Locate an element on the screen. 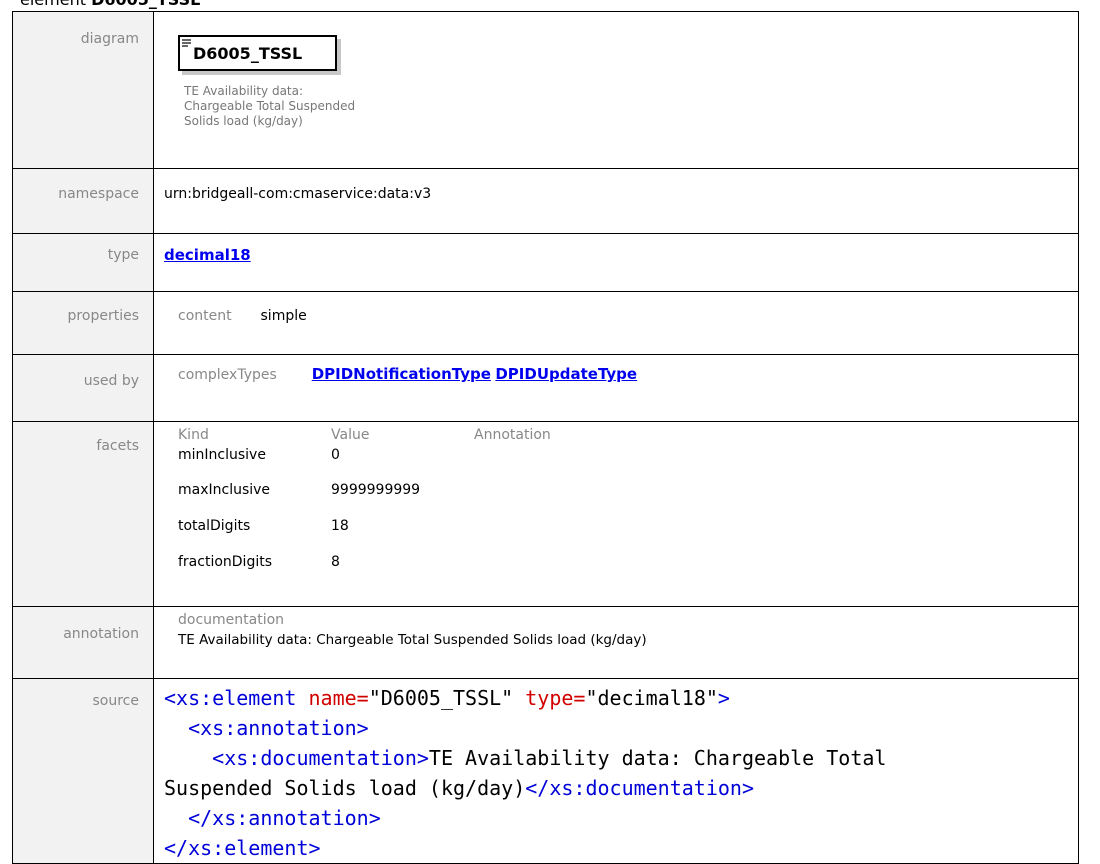  label-properties: properties is located at coordinates (83, 323).